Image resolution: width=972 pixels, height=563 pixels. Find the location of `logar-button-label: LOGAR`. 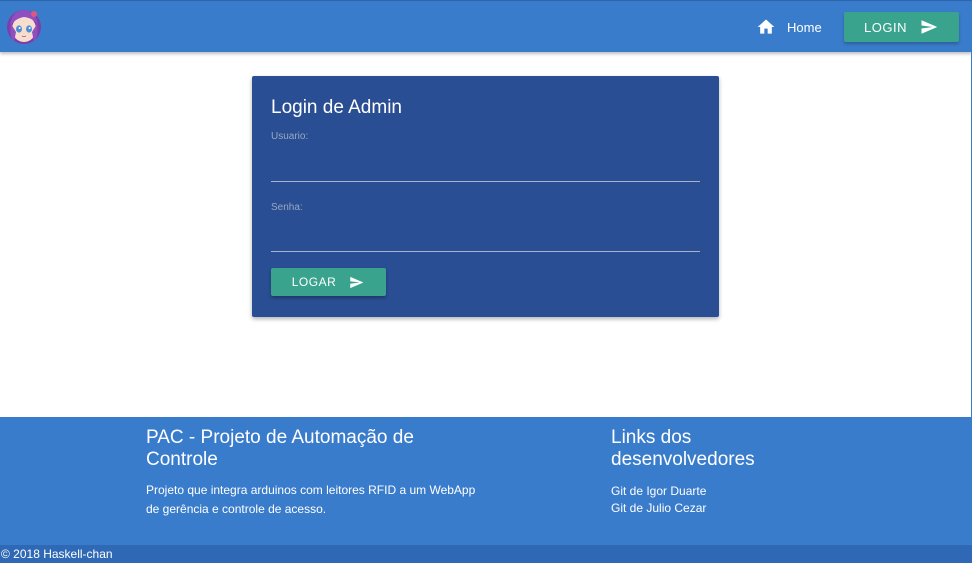

logar-button-label: LOGAR is located at coordinates (314, 282).